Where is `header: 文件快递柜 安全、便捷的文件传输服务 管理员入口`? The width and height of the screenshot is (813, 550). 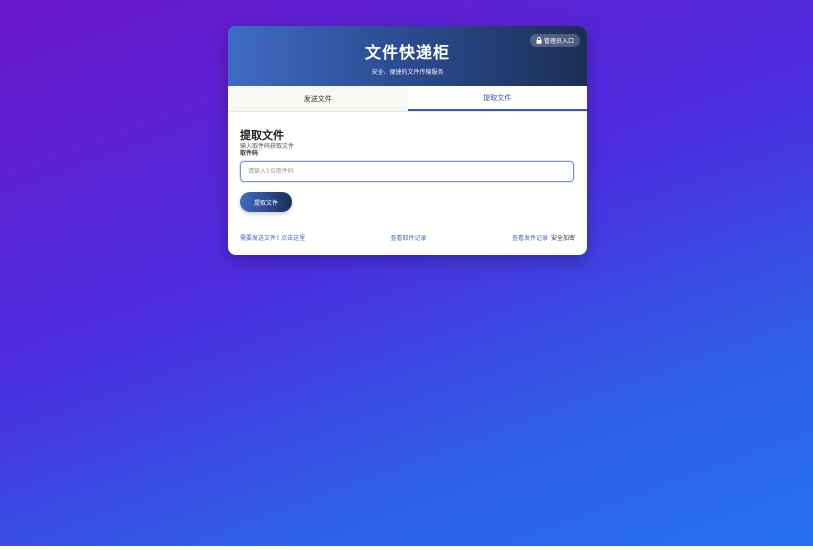
header: 文件快递柜 安全、便捷的文件传输服务 管理员入口 is located at coordinates (407, 56).